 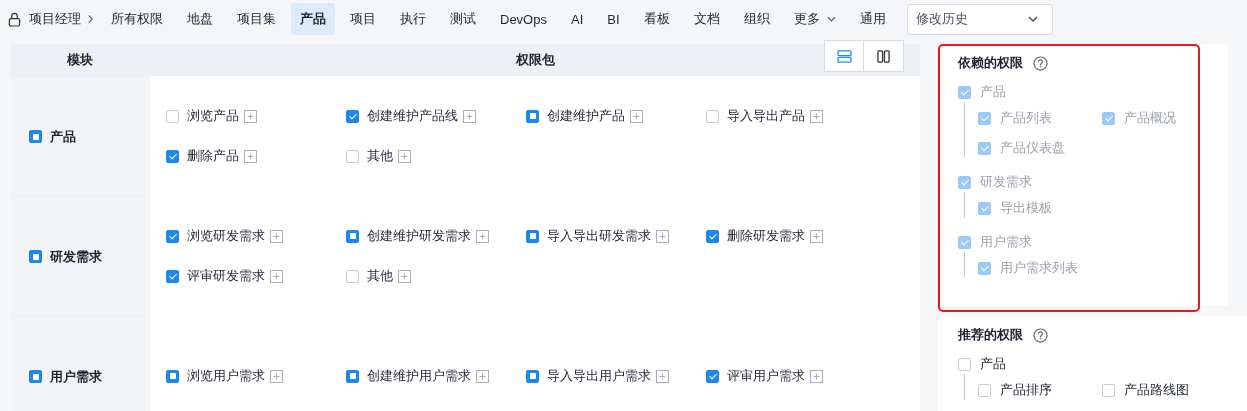 I want to click on lock-icon, so click(x=14, y=19).